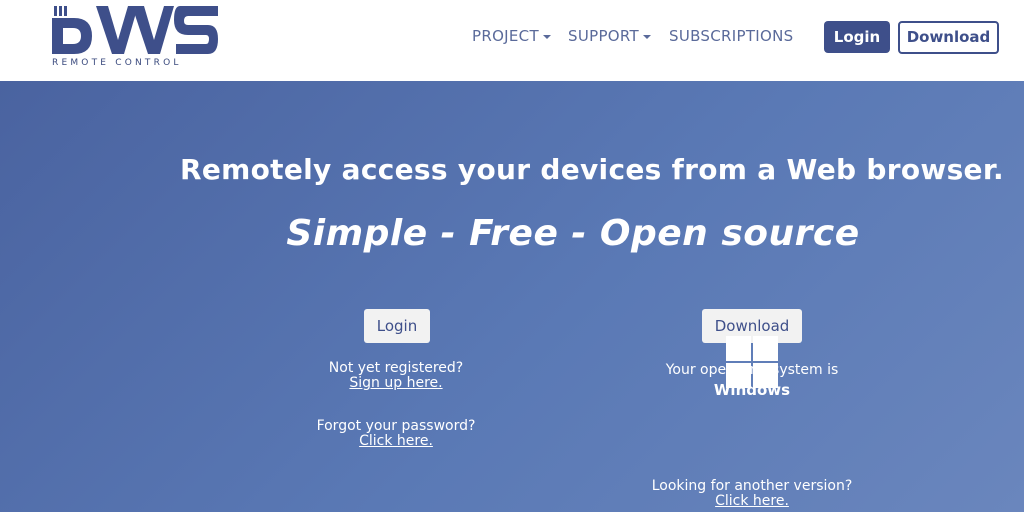 The width and height of the screenshot is (1024, 512). I want to click on nav-download-button: Download, so click(948, 37).